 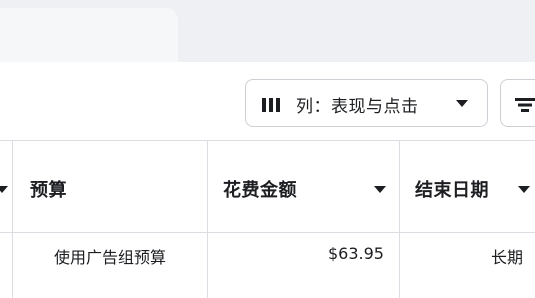 What do you see at coordinates (525, 104) in the screenshot?
I see `breakdown-icon` at bounding box center [525, 104].